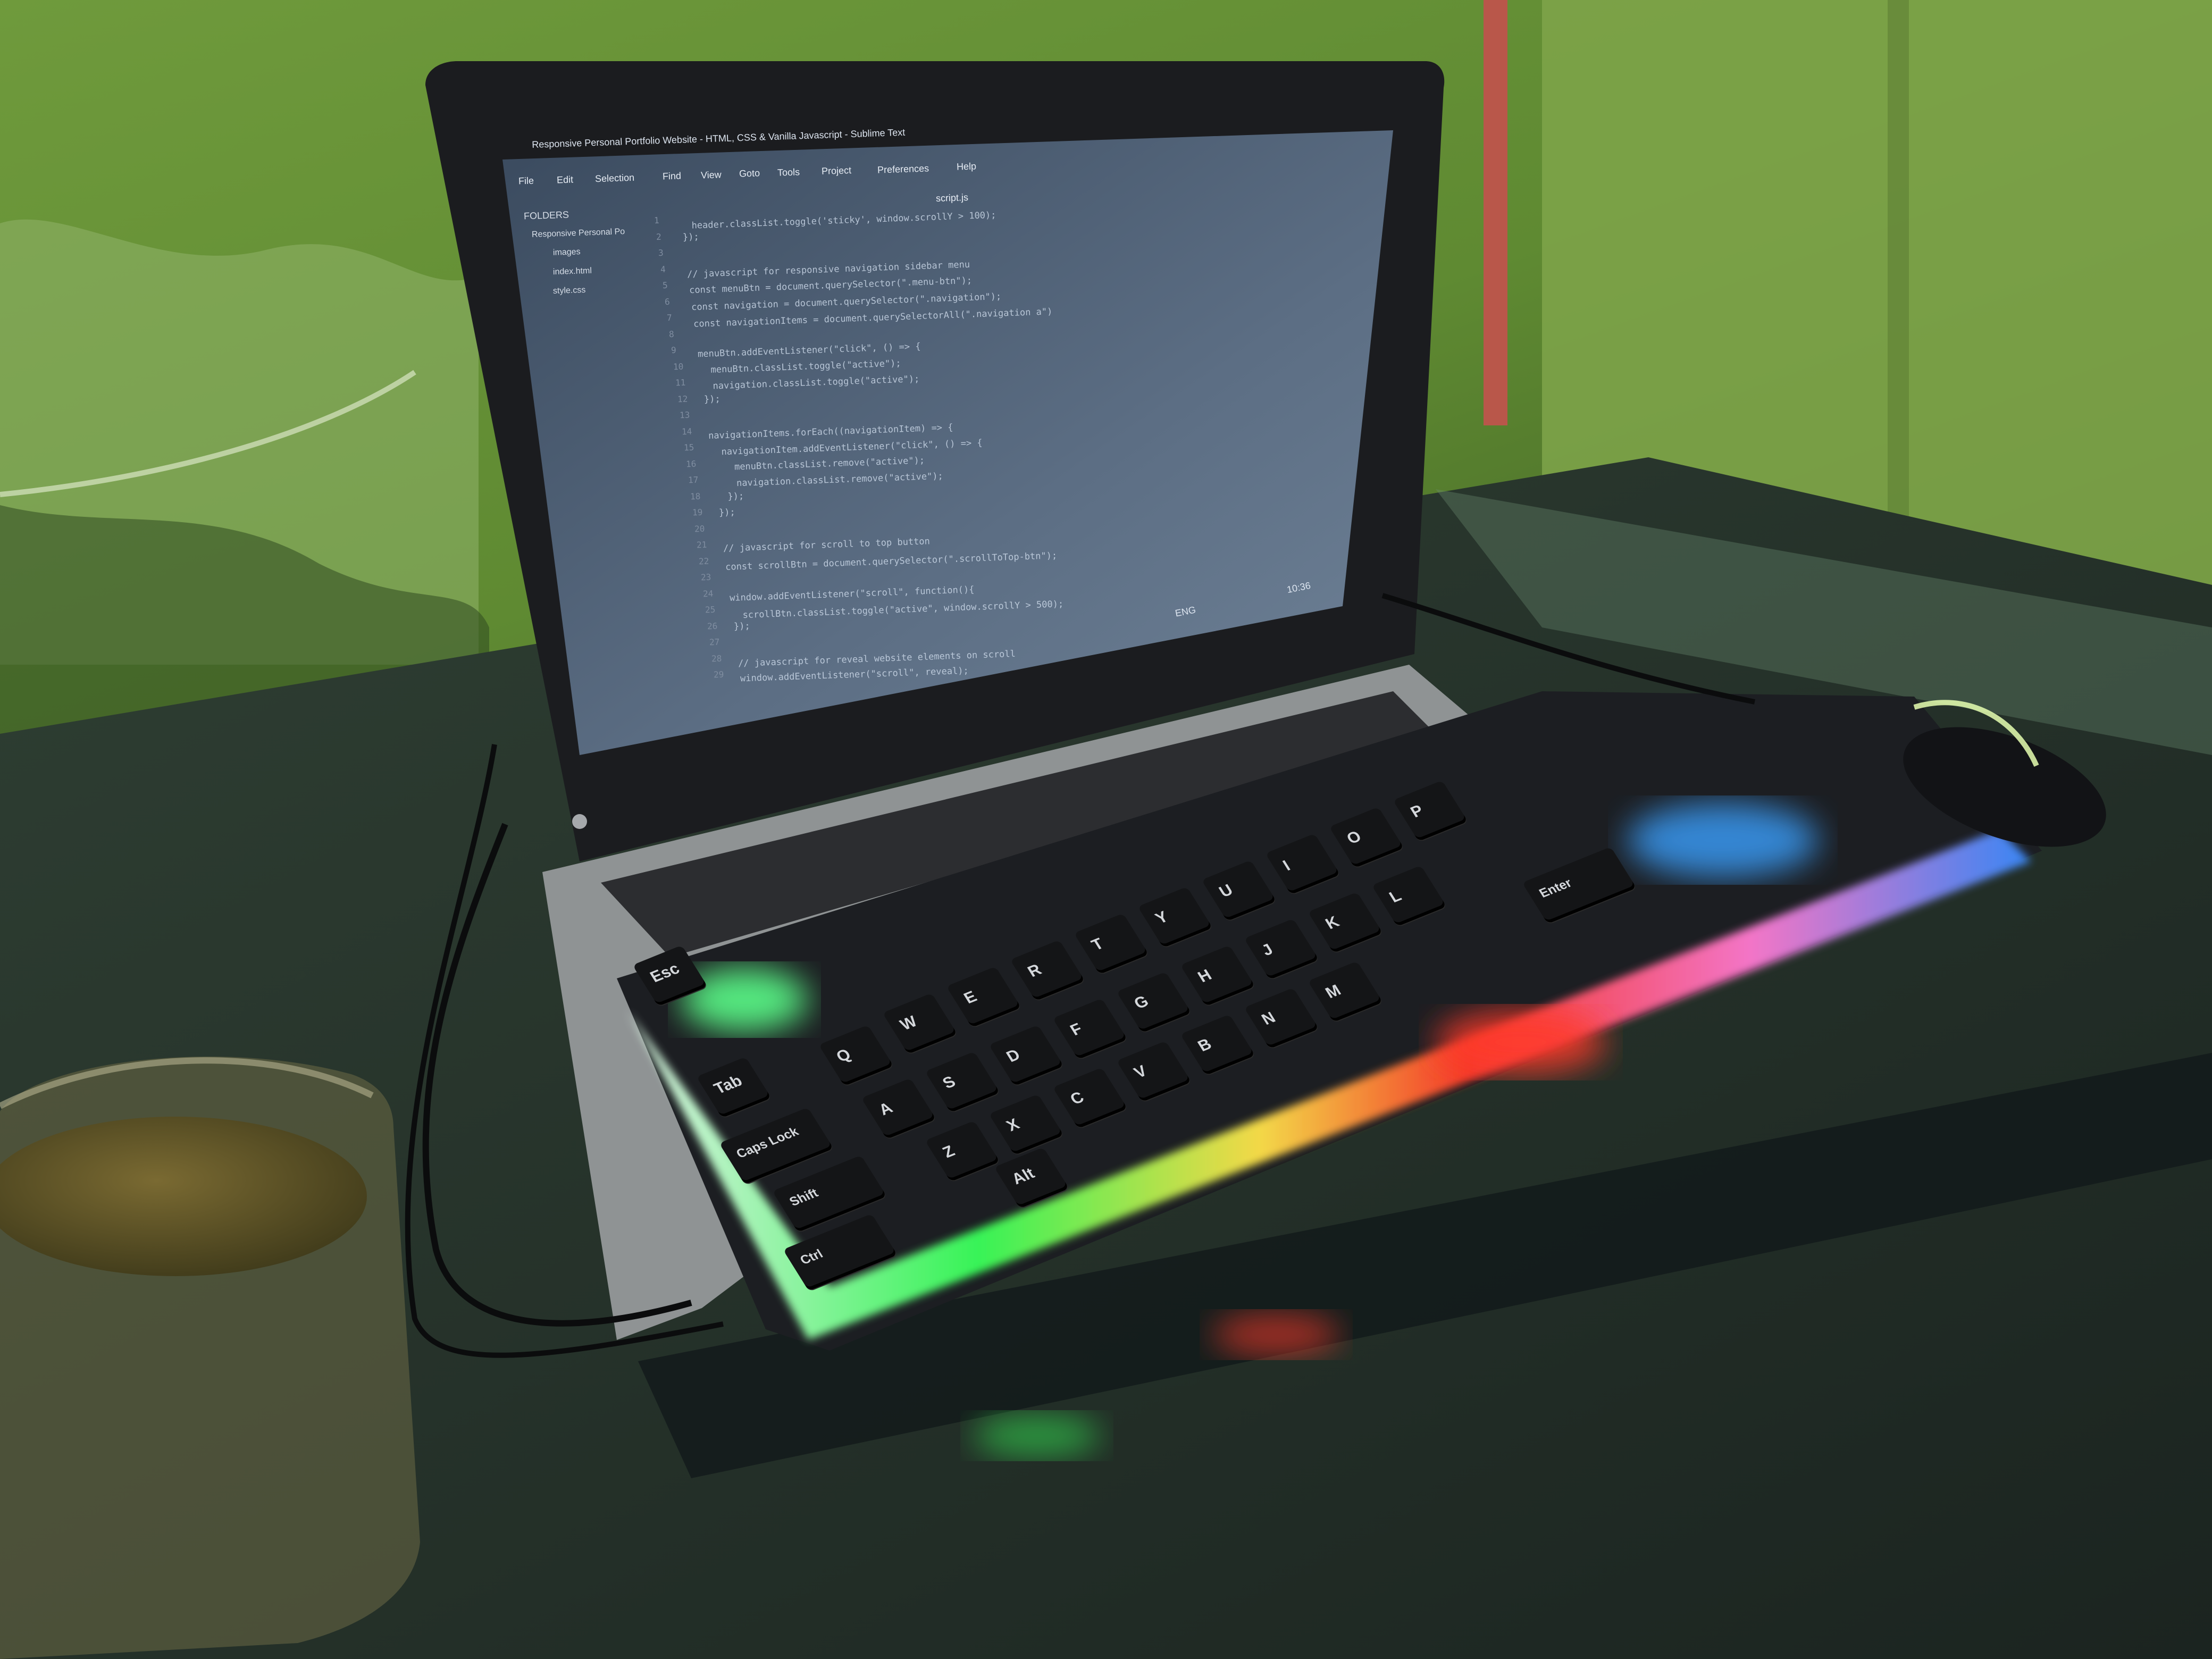  Describe the element at coordinates (1521, 1042) in the screenshot. I see `red-glow` at that location.